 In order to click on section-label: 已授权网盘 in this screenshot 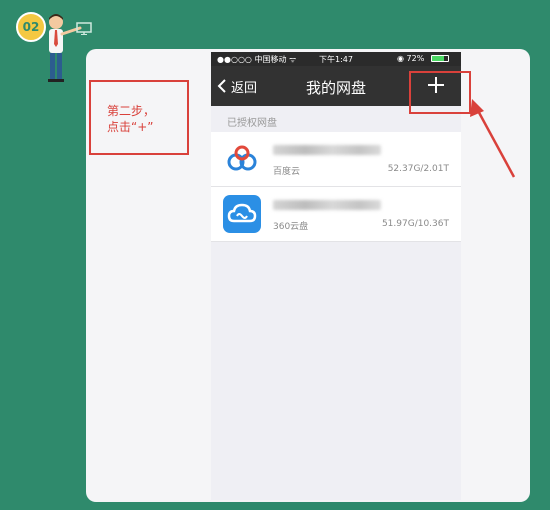, I will do `click(252, 123)`.